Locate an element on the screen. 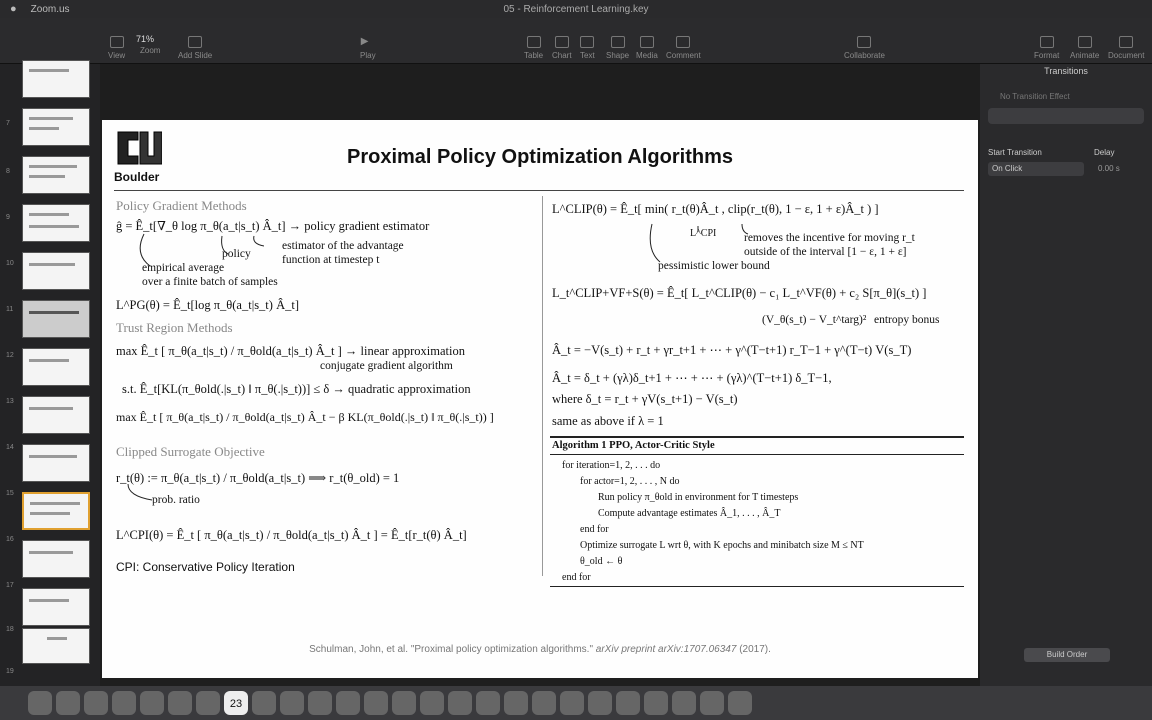  numbers-icon is located at coordinates (432, 703).